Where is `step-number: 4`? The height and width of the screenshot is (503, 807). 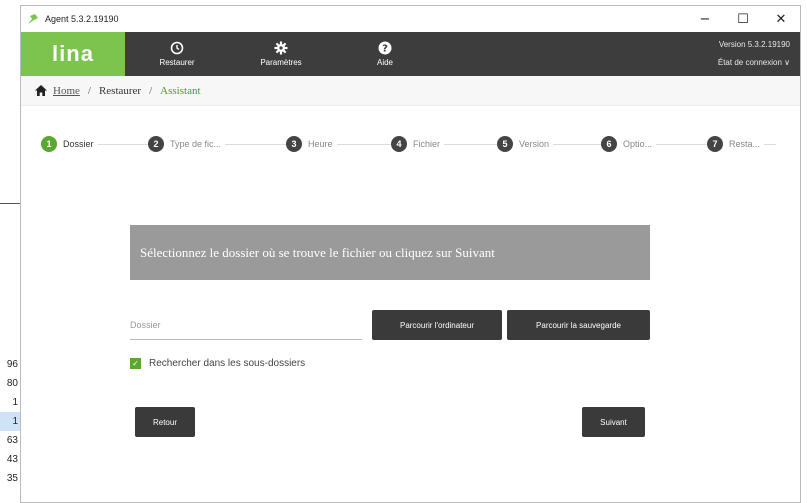 step-number: 4 is located at coordinates (399, 144).